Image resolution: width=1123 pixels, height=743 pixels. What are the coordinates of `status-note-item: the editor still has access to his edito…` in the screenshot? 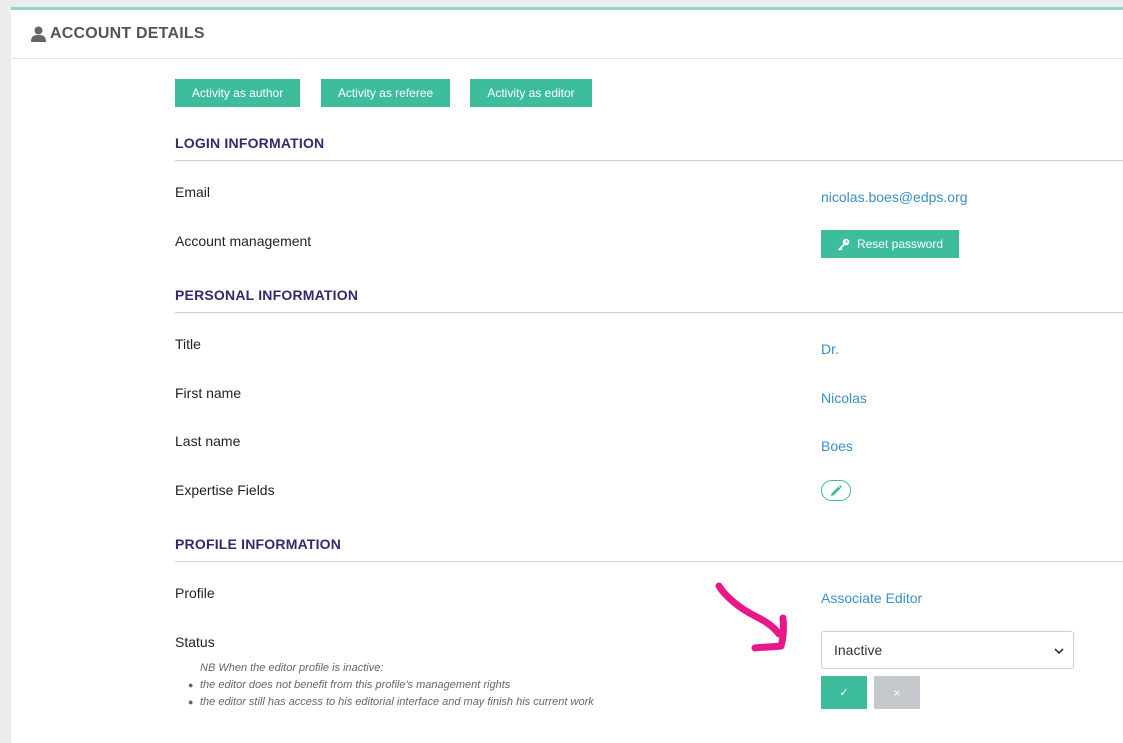 It's located at (397, 702).